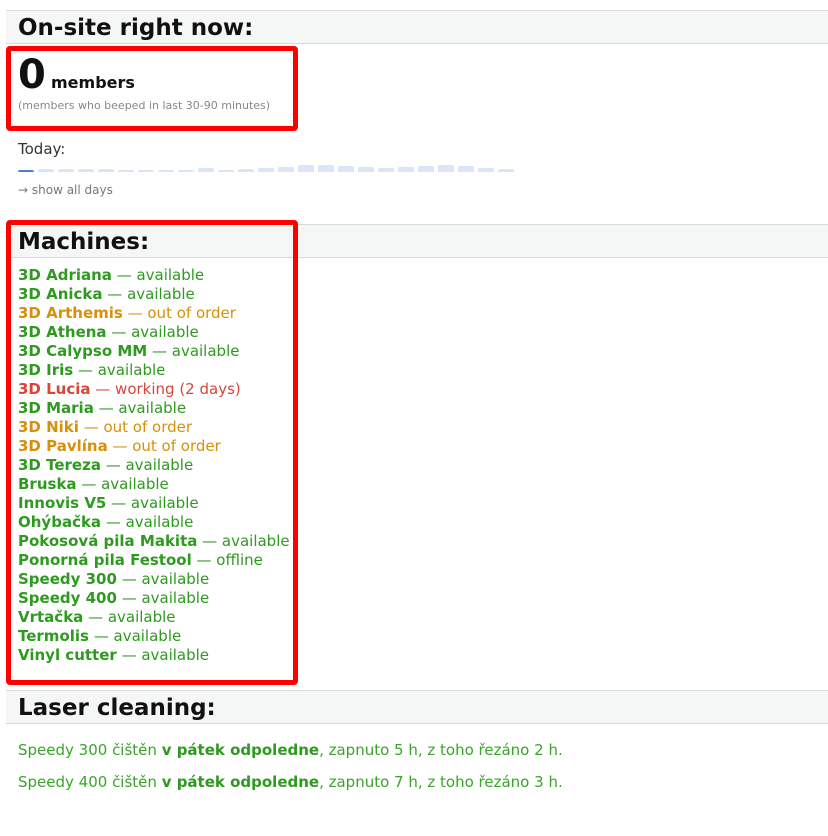  What do you see at coordinates (50, 617) in the screenshot?
I see `machine-name: Vrtačka` at bounding box center [50, 617].